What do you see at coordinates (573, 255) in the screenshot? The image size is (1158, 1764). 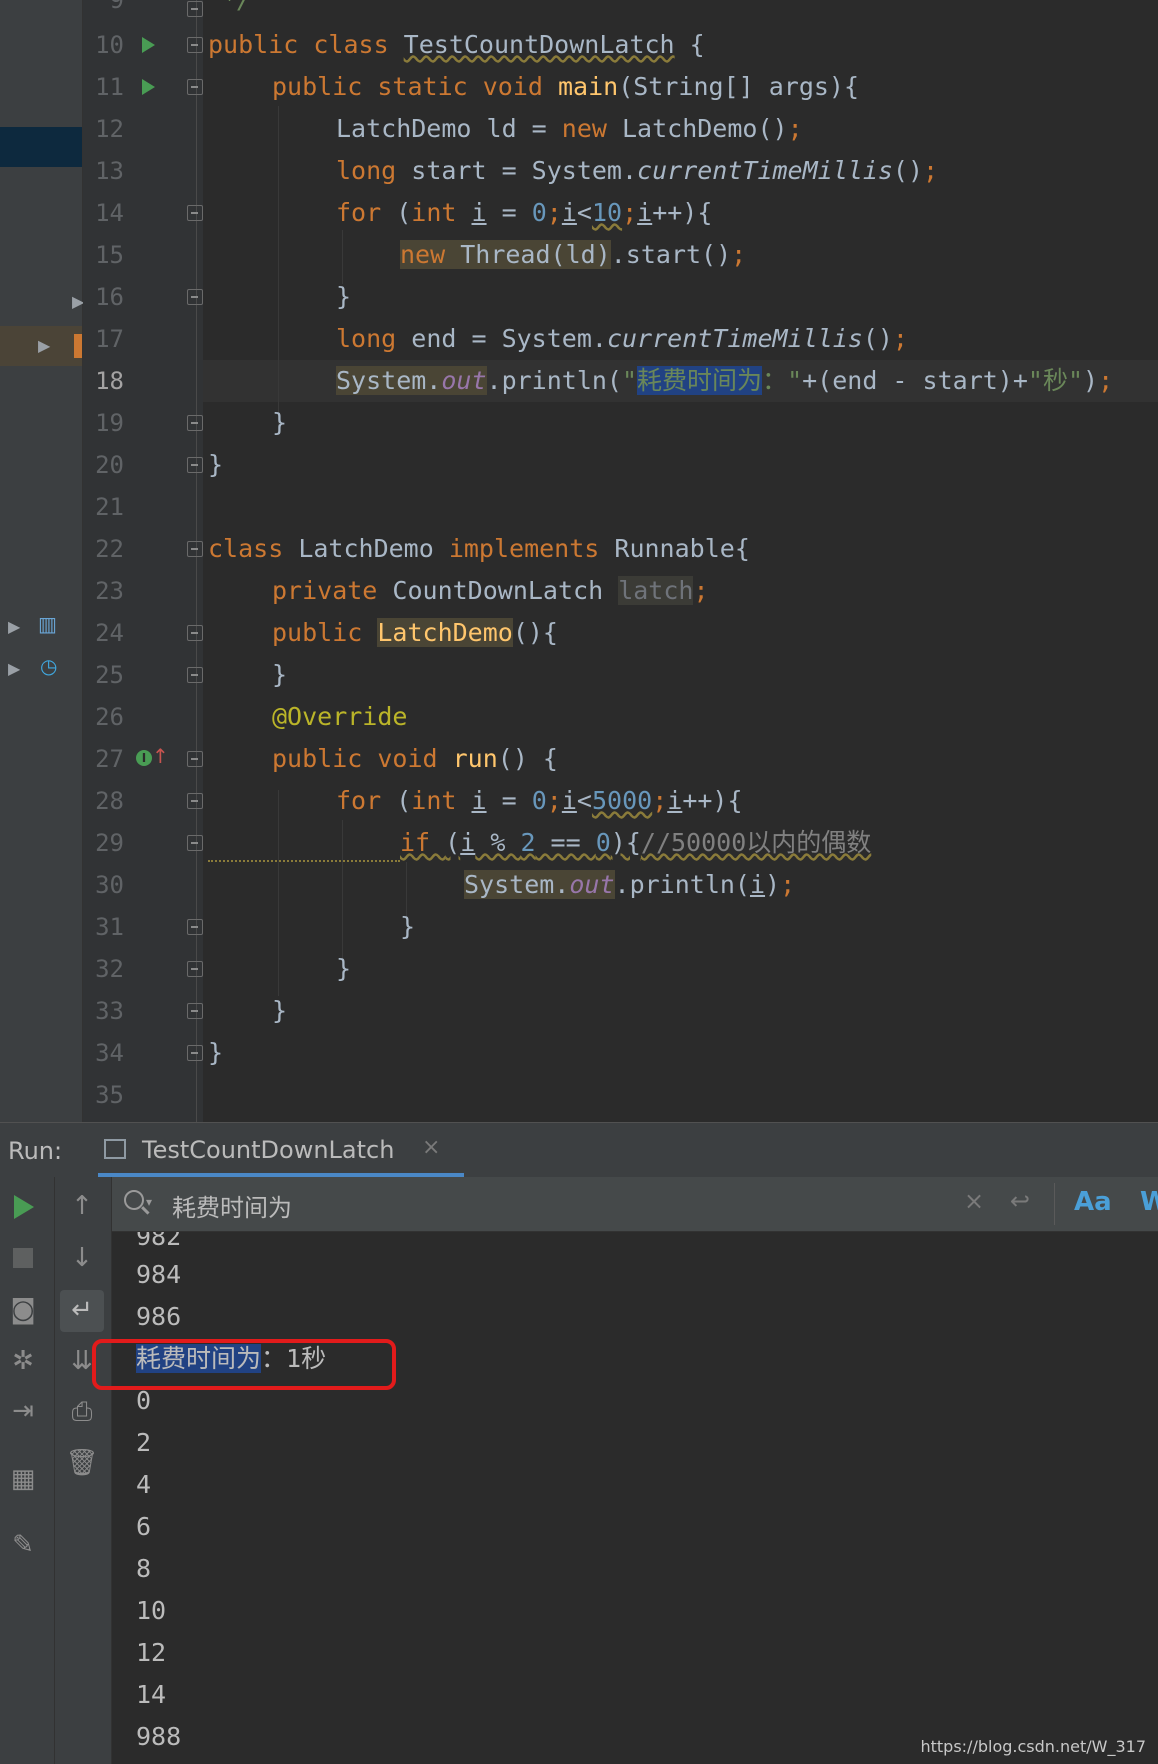 I see `code-line-15: new Thread(ld).start();` at bounding box center [573, 255].